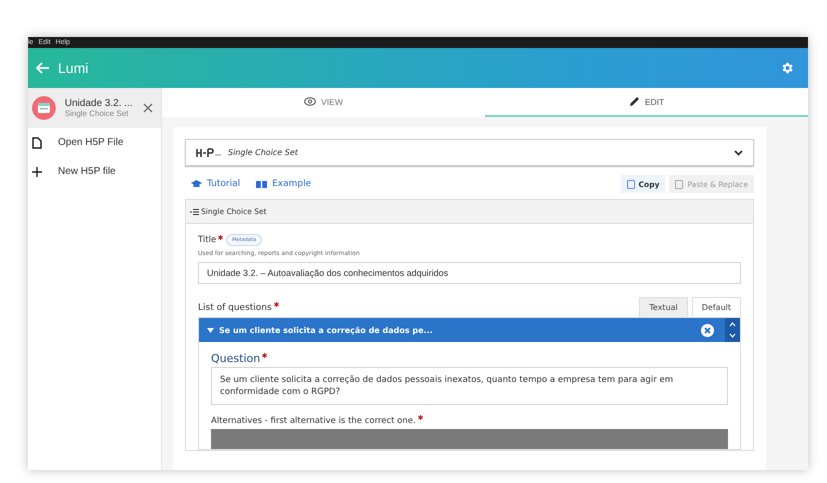 This screenshot has width=827, height=483. I want to click on field-label: List of questions, so click(235, 307).